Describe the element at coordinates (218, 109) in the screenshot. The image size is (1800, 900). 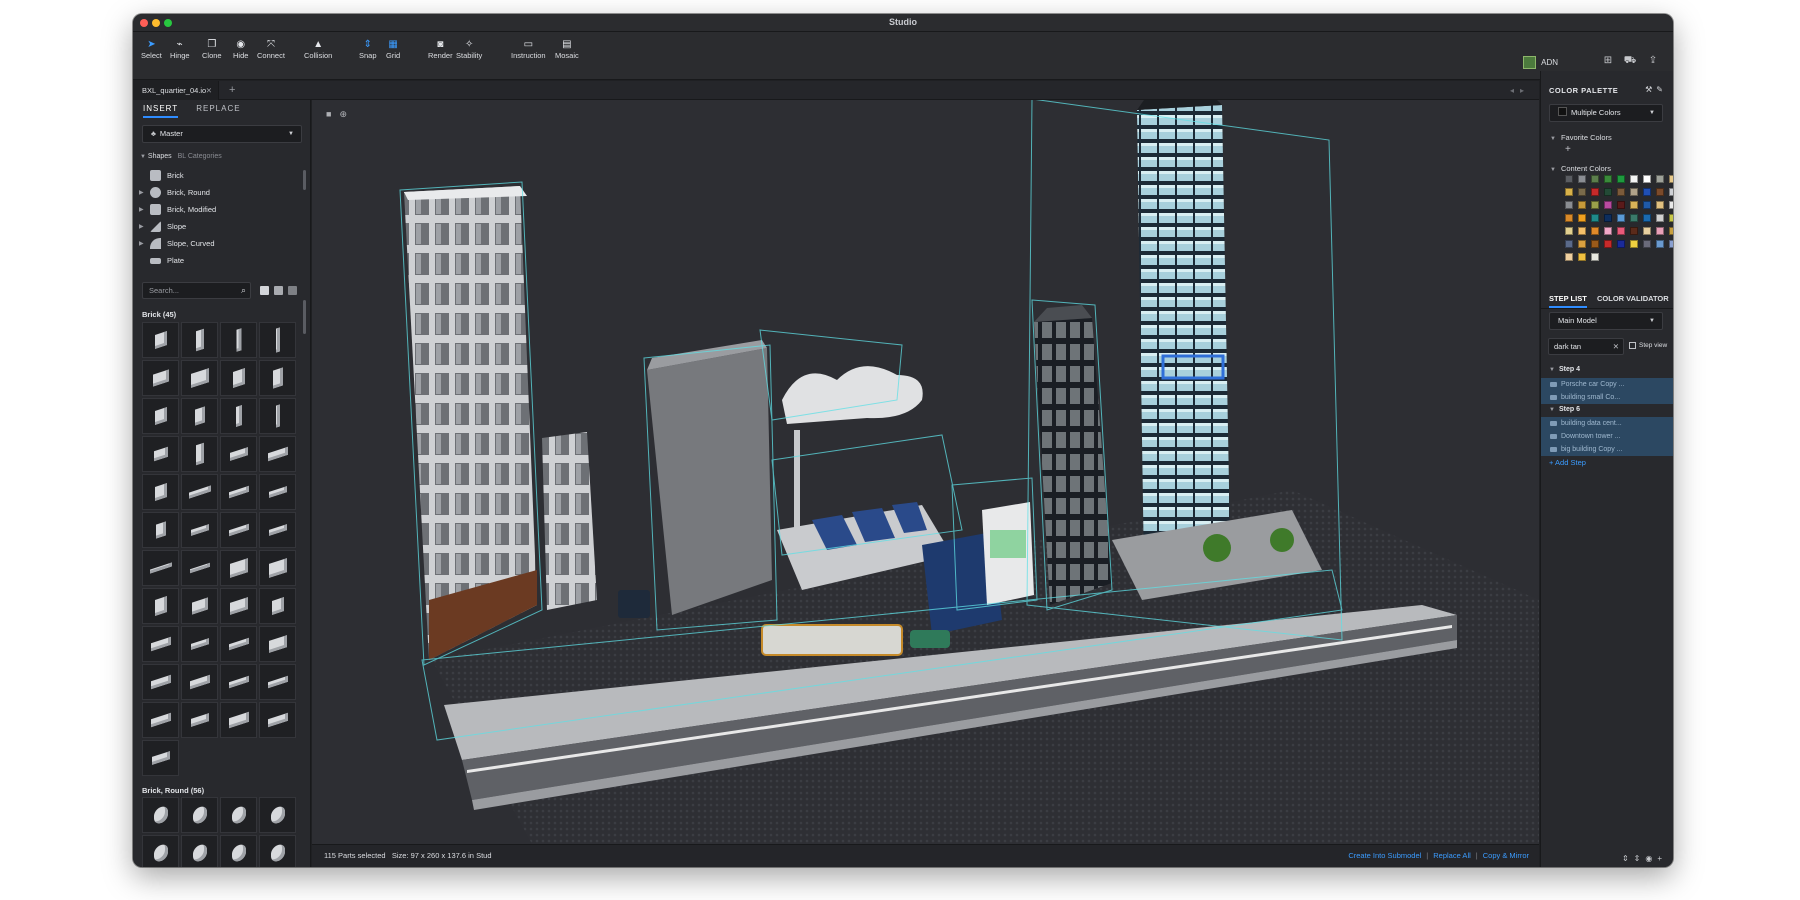
I see `tab-replace: REPLACE` at that location.